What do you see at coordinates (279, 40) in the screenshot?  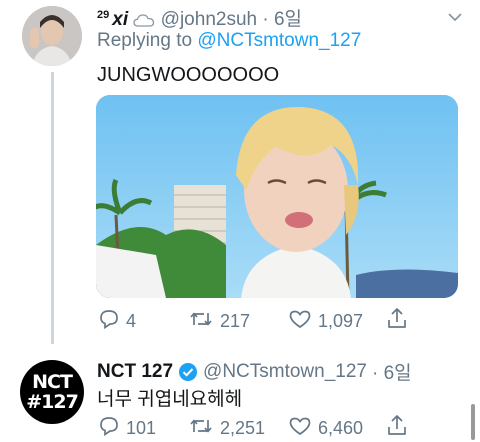 I see `replying-handle-link: @NCTsmtown_127` at bounding box center [279, 40].